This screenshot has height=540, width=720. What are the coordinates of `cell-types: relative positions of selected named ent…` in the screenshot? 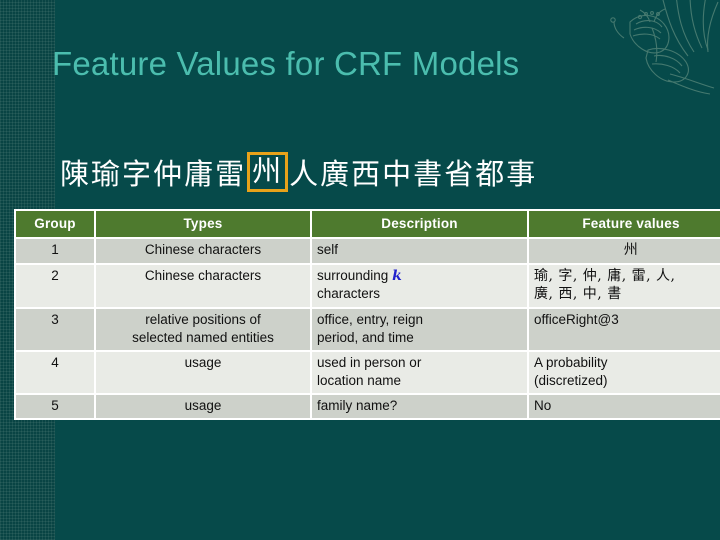 It's located at (203, 329).